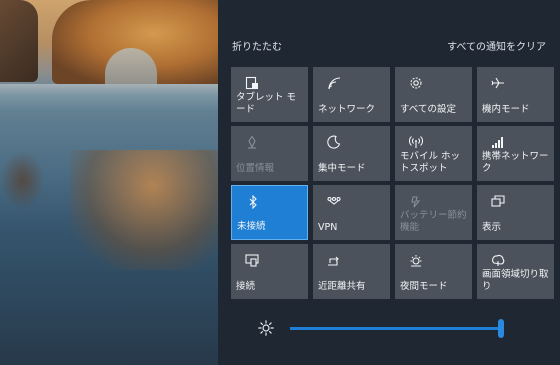 The image size is (560, 365). What do you see at coordinates (498, 201) in the screenshot?
I see `project-icon` at bounding box center [498, 201].